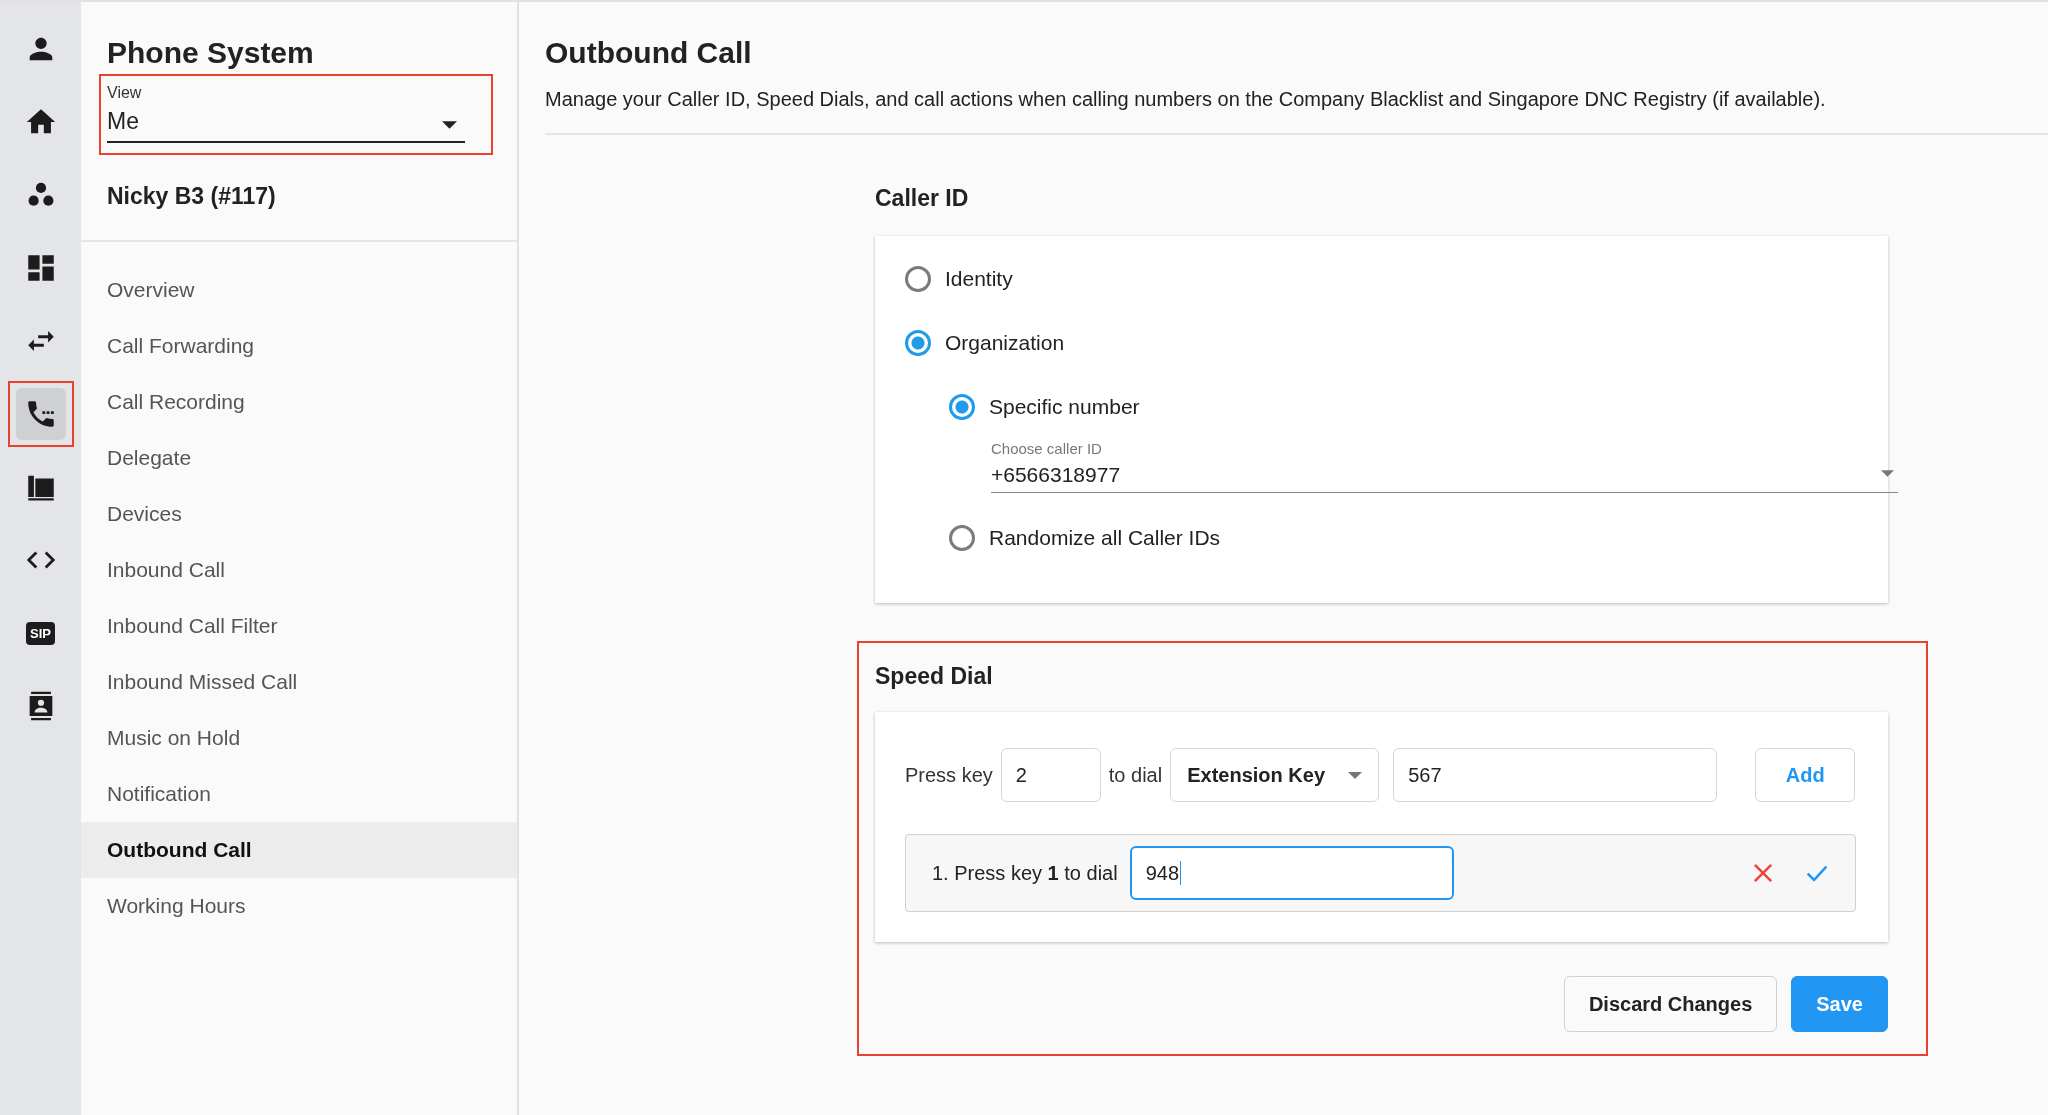  Describe the element at coordinates (922, 198) in the screenshot. I see `section-title: Caller ID` at that location.